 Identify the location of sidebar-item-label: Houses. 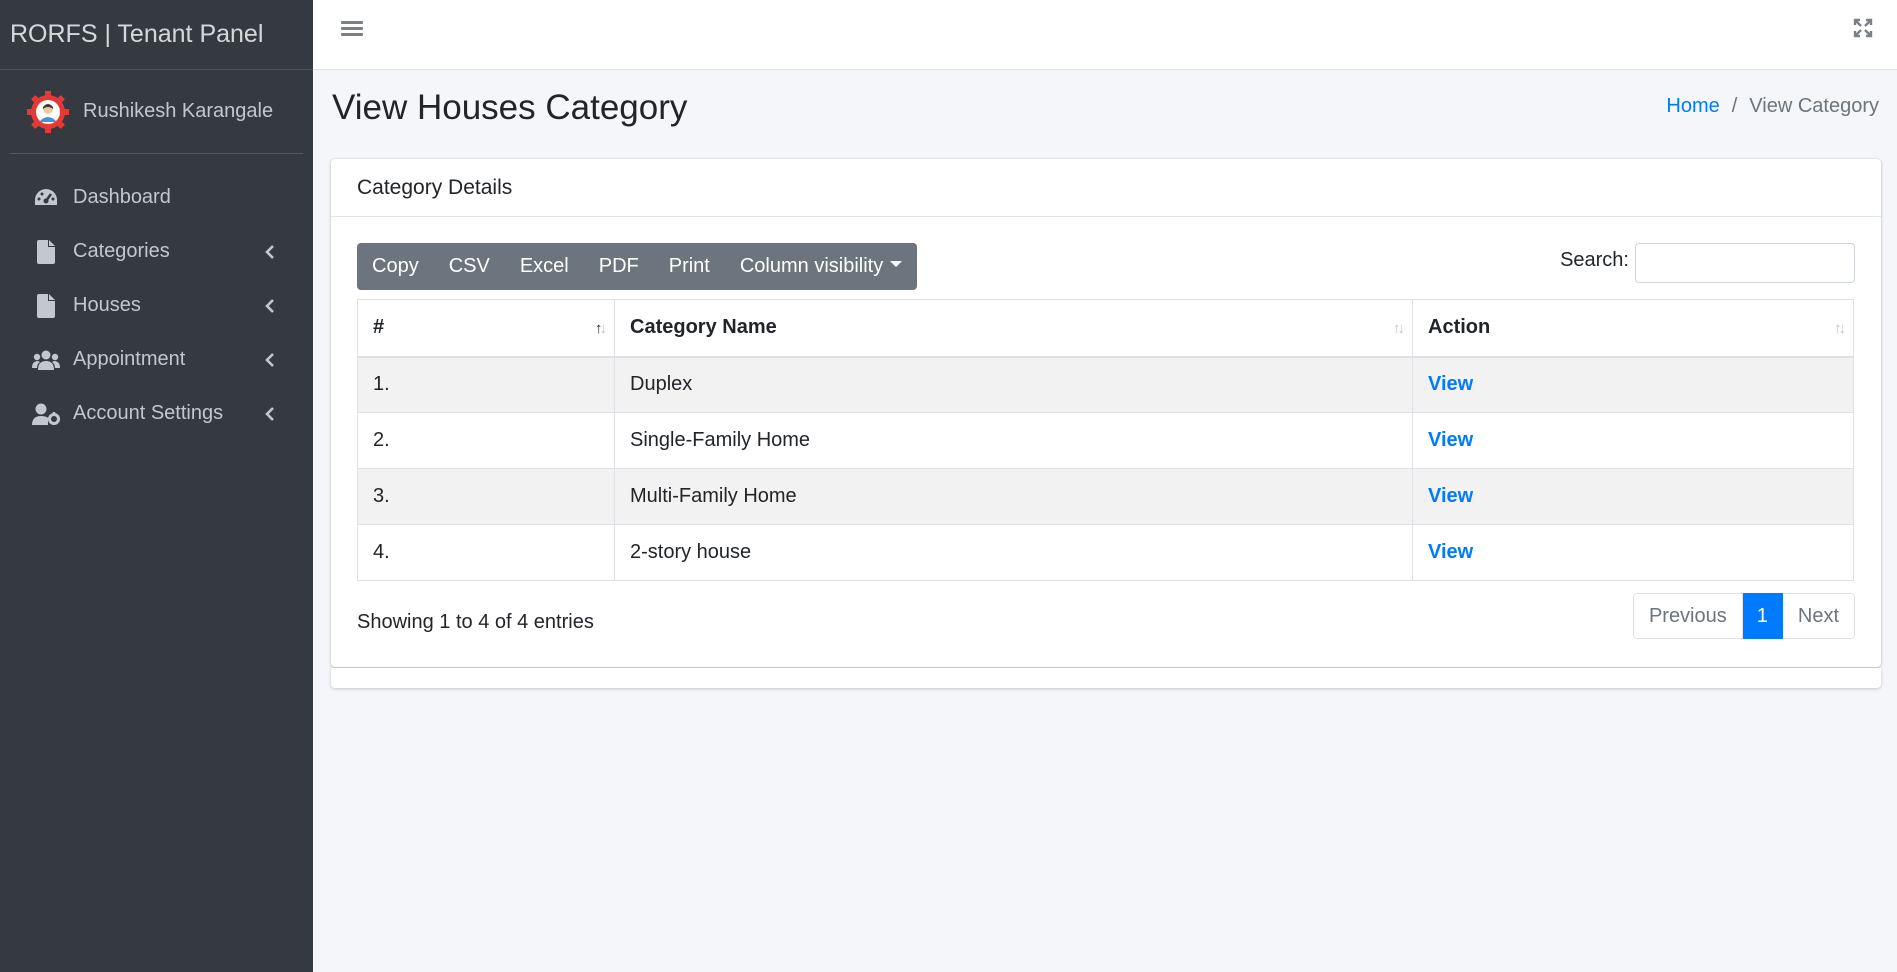
(107, 305).